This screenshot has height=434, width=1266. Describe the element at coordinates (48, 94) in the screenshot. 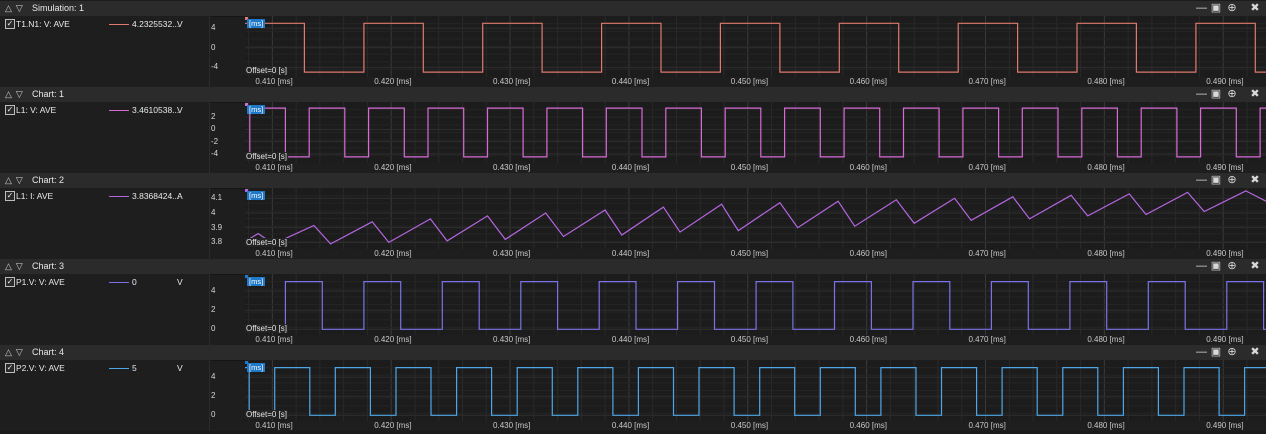

I see `panel-title: Chart: 1` at that location.